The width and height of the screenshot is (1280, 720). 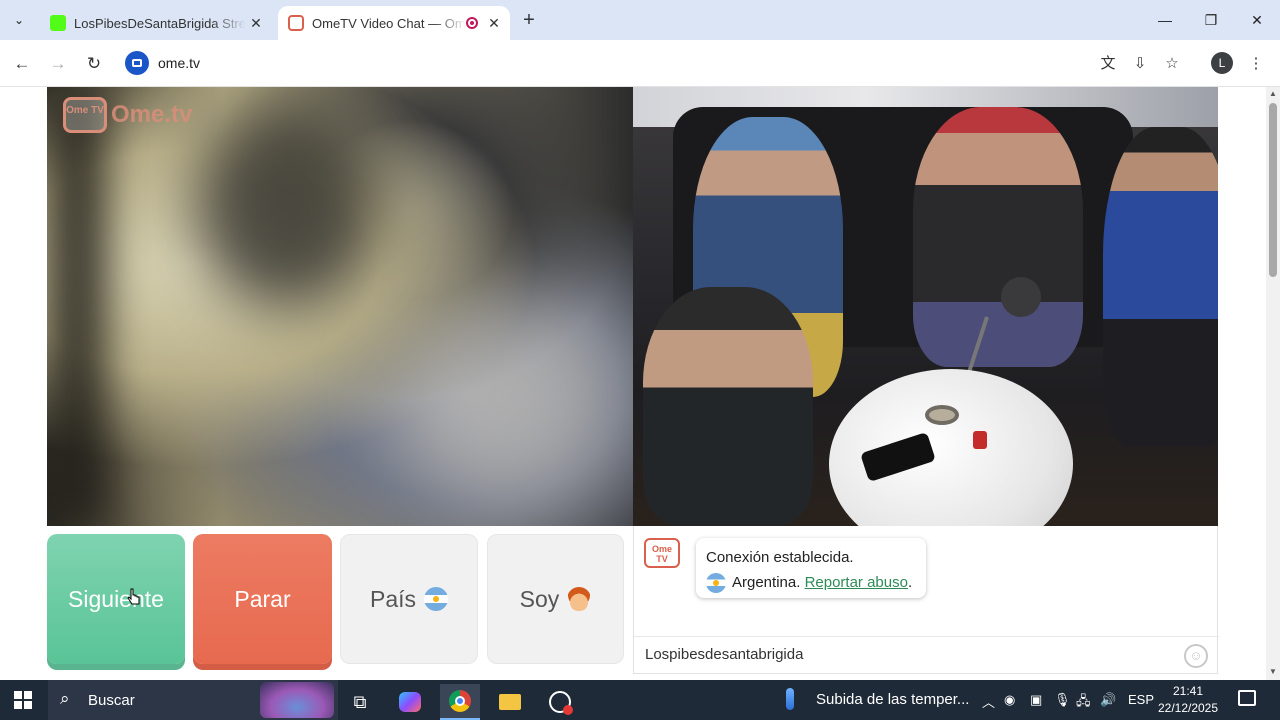 I want to click on country-button-label: País, so click(x=393, y=598).